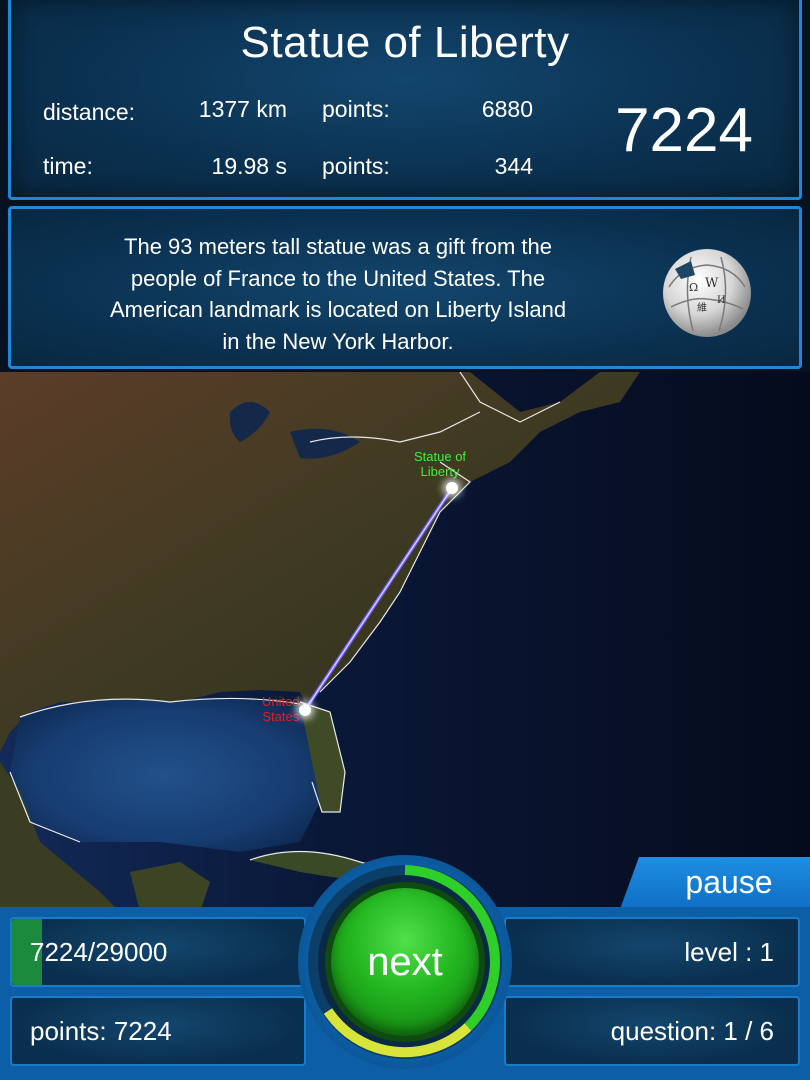  Describe the element at coordinates (684, 130) in the screenshot. I see `round-score: 7224` at that location.